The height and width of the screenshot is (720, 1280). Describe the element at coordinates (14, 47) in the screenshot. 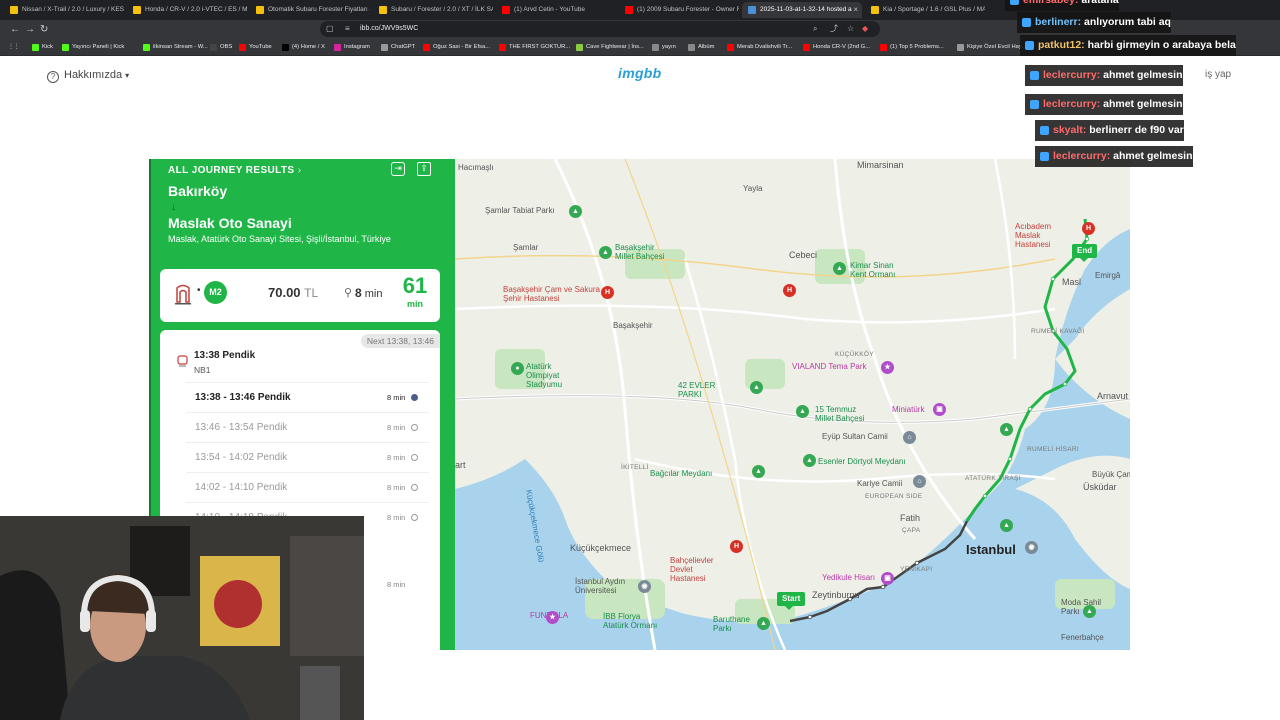

I see `apps-grid-icon: ⋮⋮` at that location.